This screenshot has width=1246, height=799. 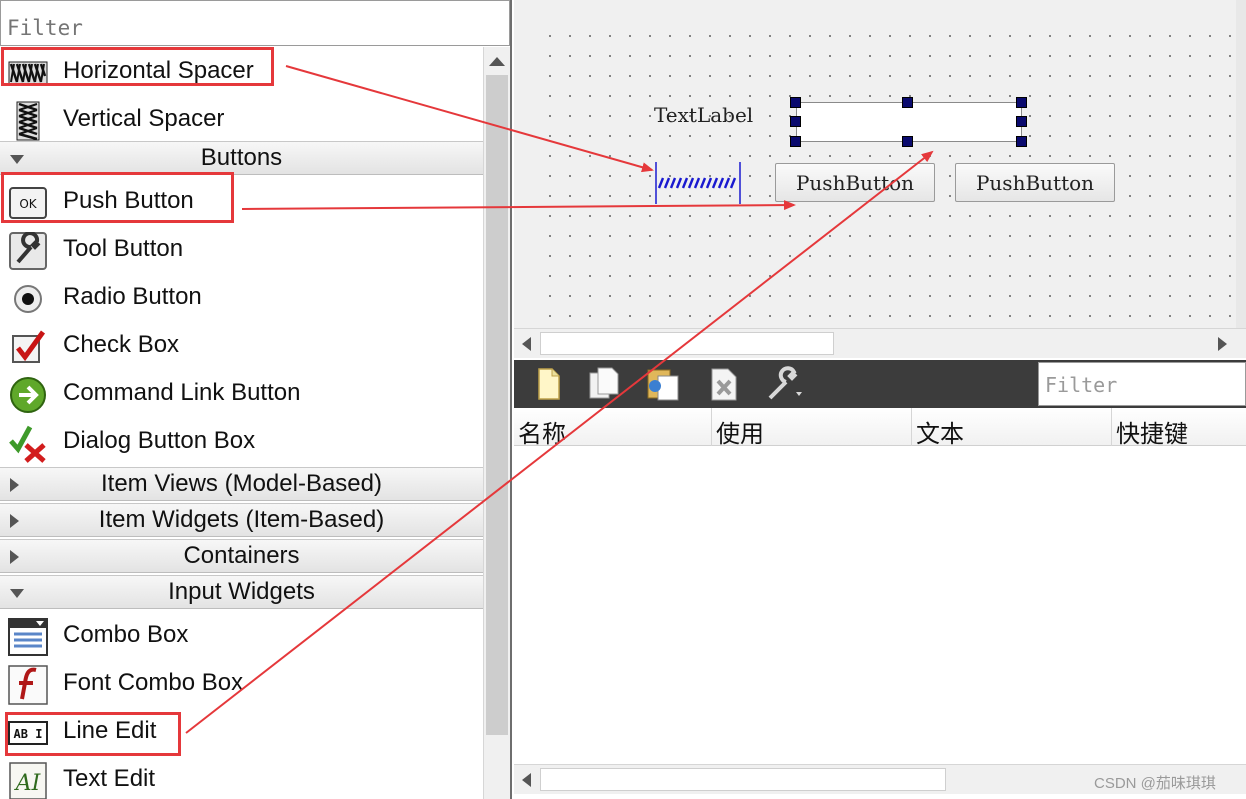 I want to click on widget-item-label: Horizontal Spacer, so click(x=158, y=70).